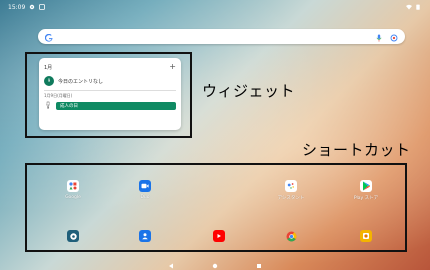  What do you see at coordinates (48, 36) in the screenshot?
I see `google-logo` at bounding box center [48, 36].